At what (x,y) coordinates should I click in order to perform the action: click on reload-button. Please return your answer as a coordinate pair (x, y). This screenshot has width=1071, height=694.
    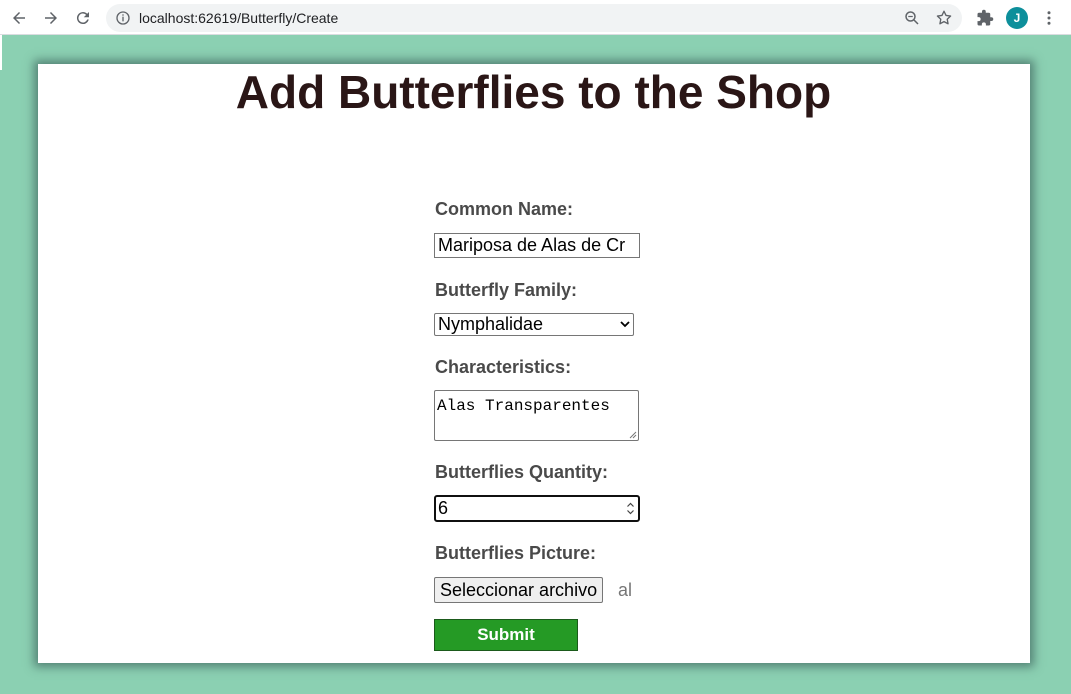
    Looking at the image, I should click on (83, 18).